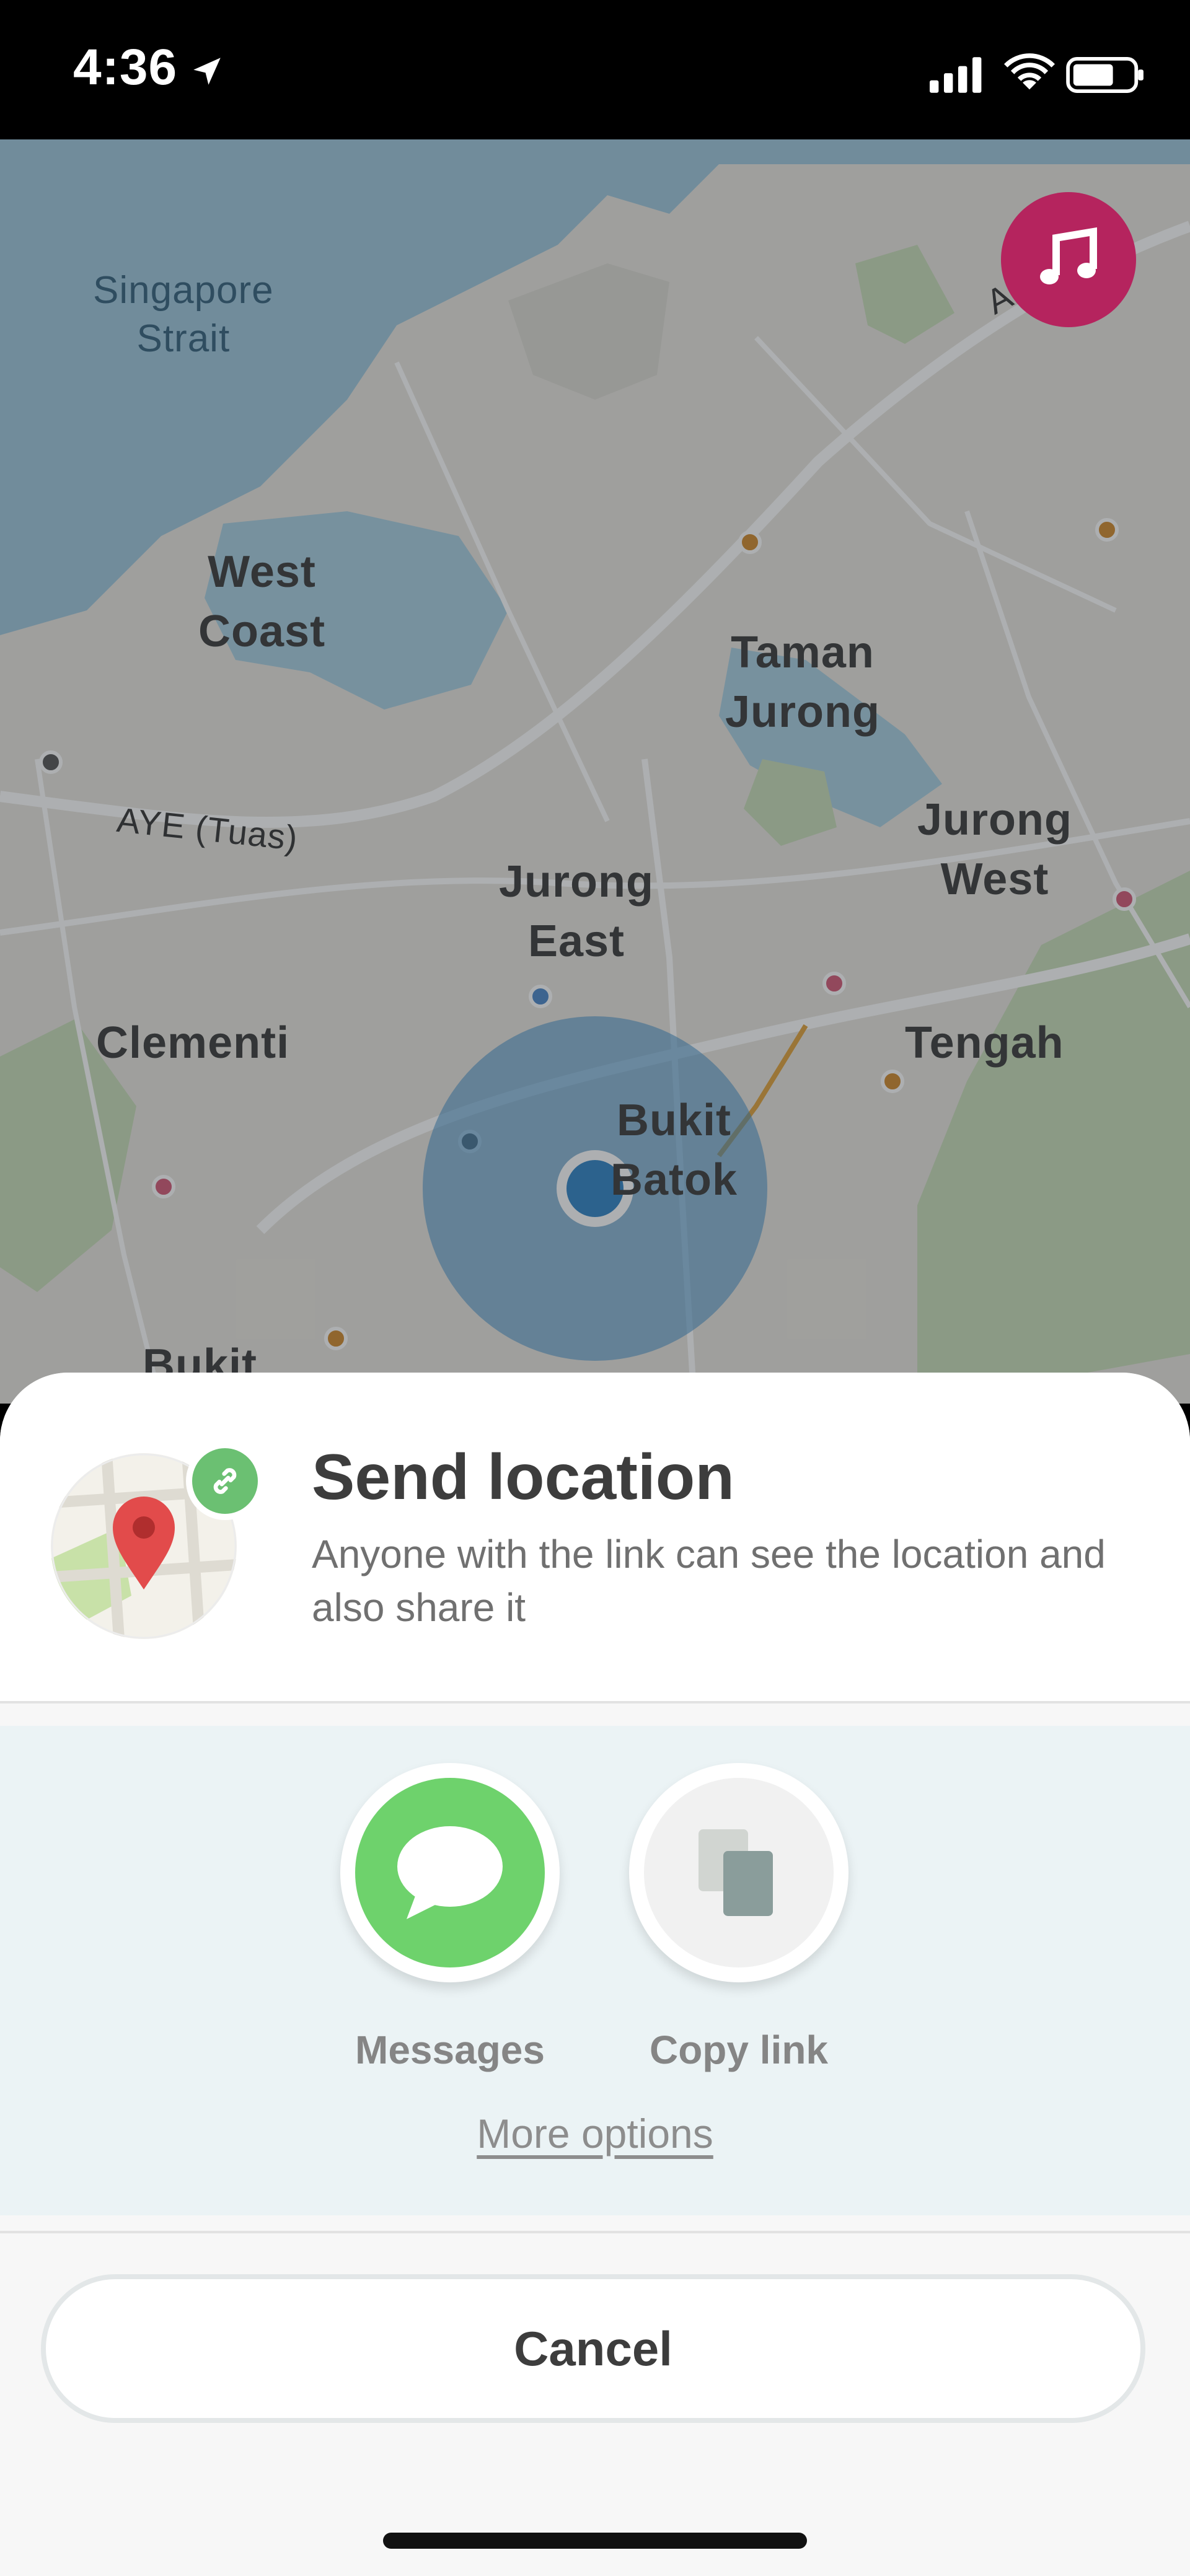 This screenshot has height=2576, width=1190. I want to click on map-label-clementi: Clementi, so click(193, 1043).